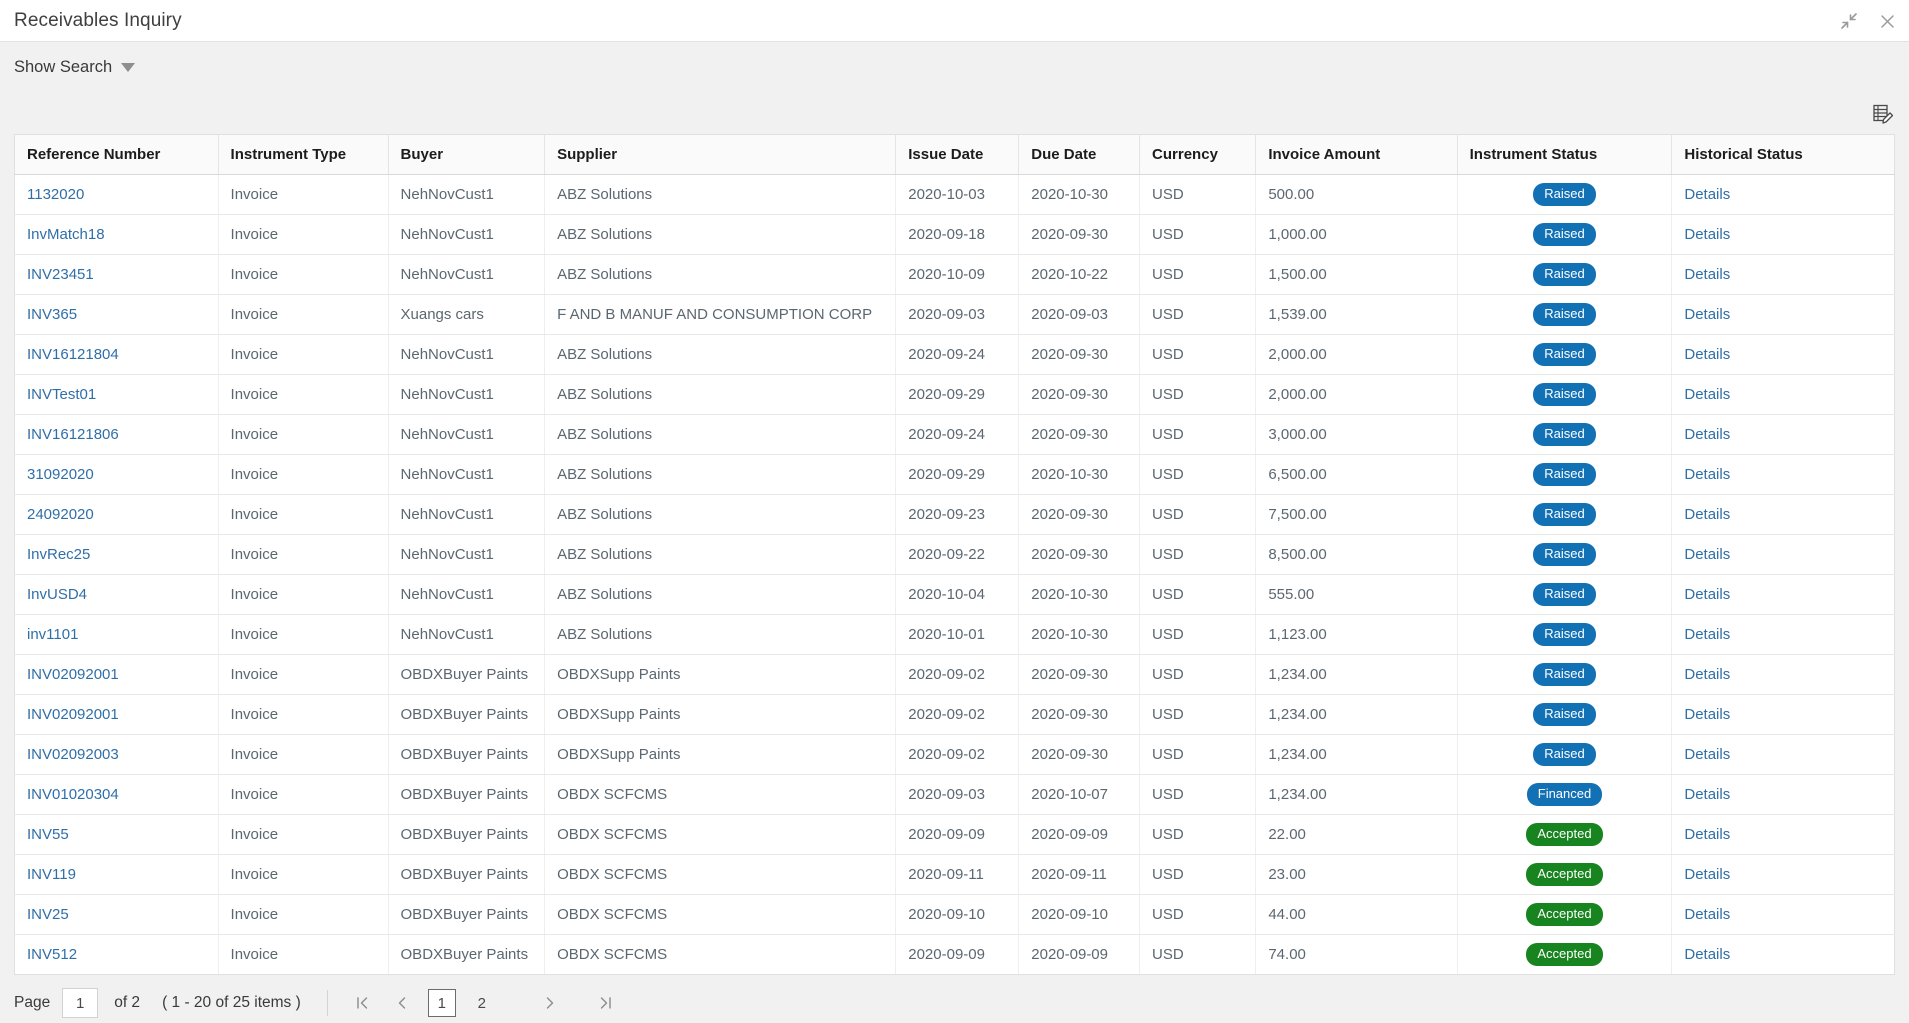 This screenshot has width=1909, height=1023. Describe the element at coordinates (73, 354) in the screenshot. I see `reference-number-link: INV16121804` at that location.